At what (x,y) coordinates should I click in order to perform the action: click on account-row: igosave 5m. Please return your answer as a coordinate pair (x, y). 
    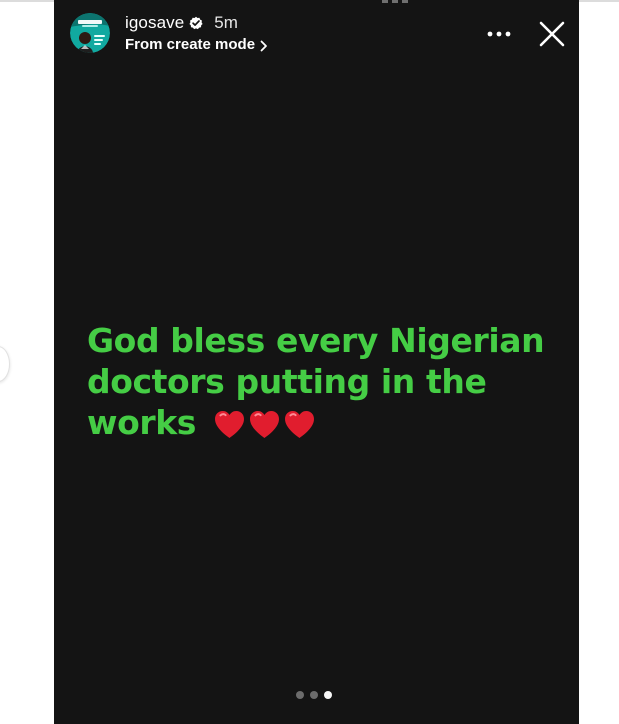
    Looking at the image, I should click on (181, 23).